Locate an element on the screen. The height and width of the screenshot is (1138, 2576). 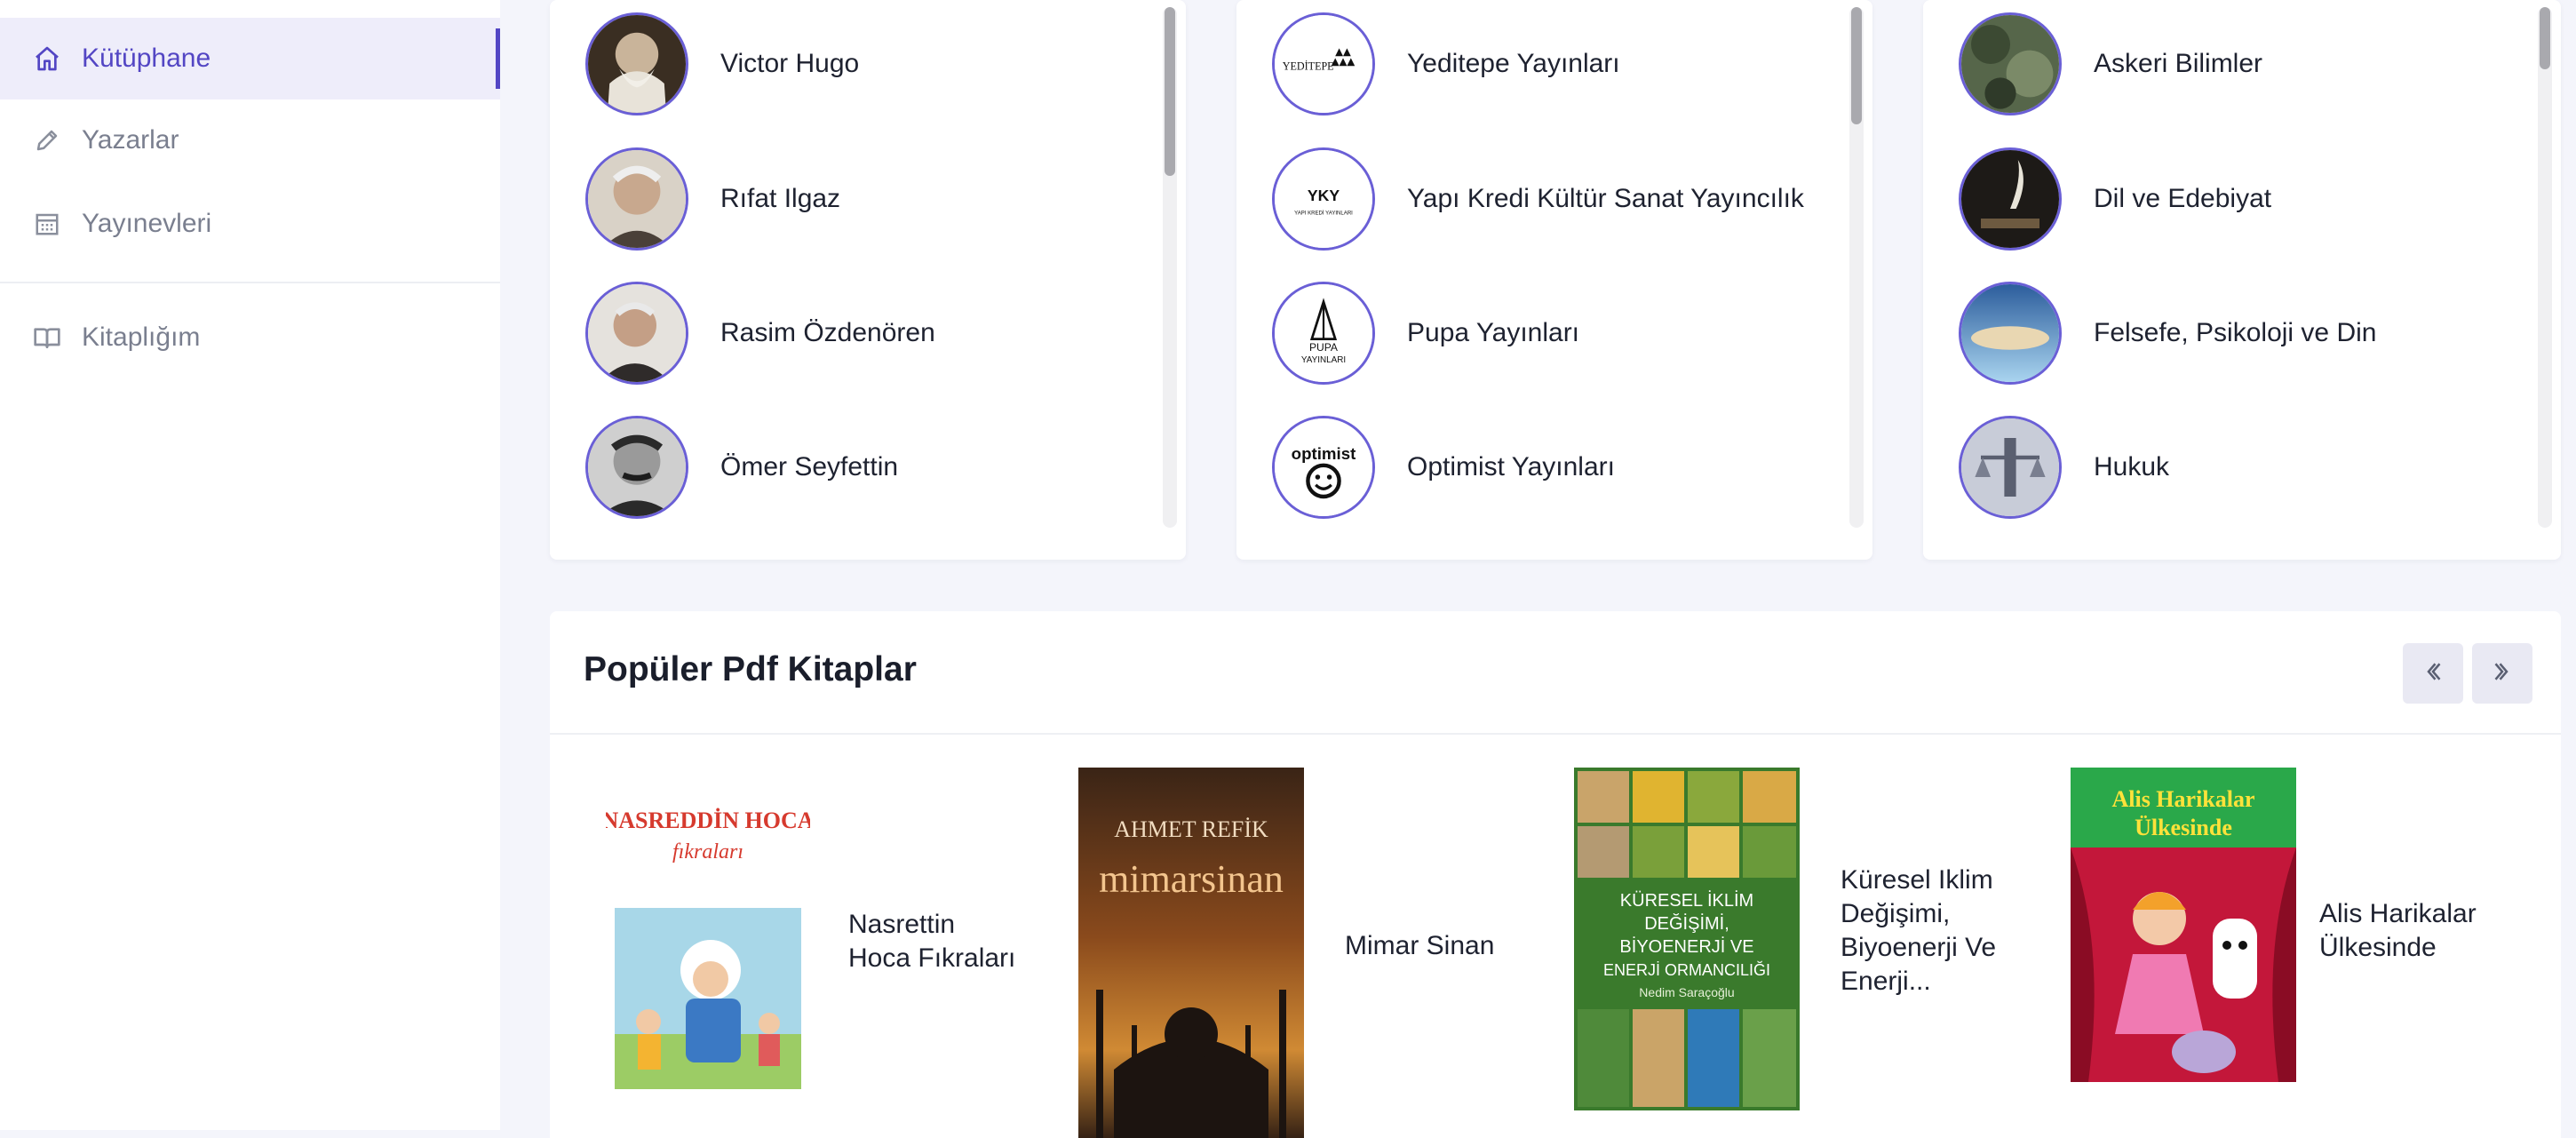
sidebar-item-label: Kütüphane is located at coordinates (146, 58).